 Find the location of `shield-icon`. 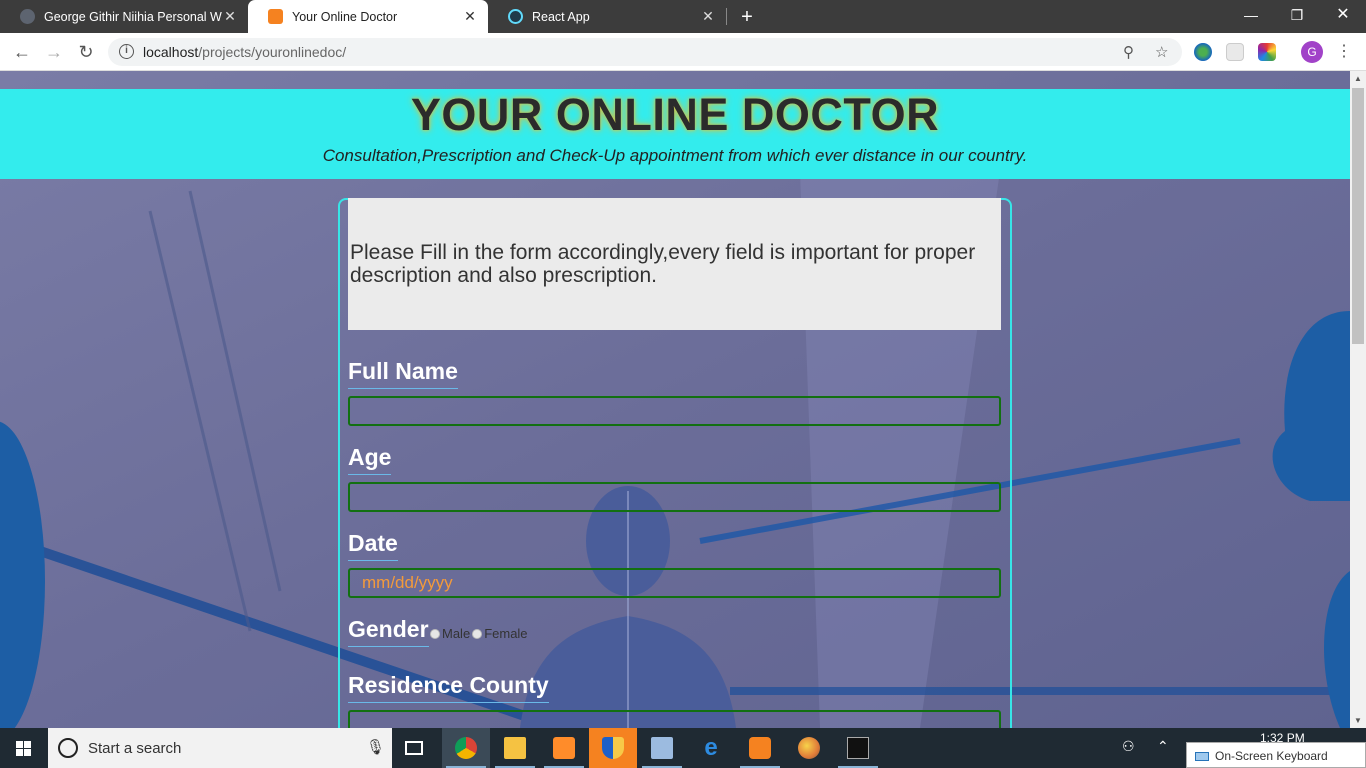

shield-icon is located at coordinates (613, 748).